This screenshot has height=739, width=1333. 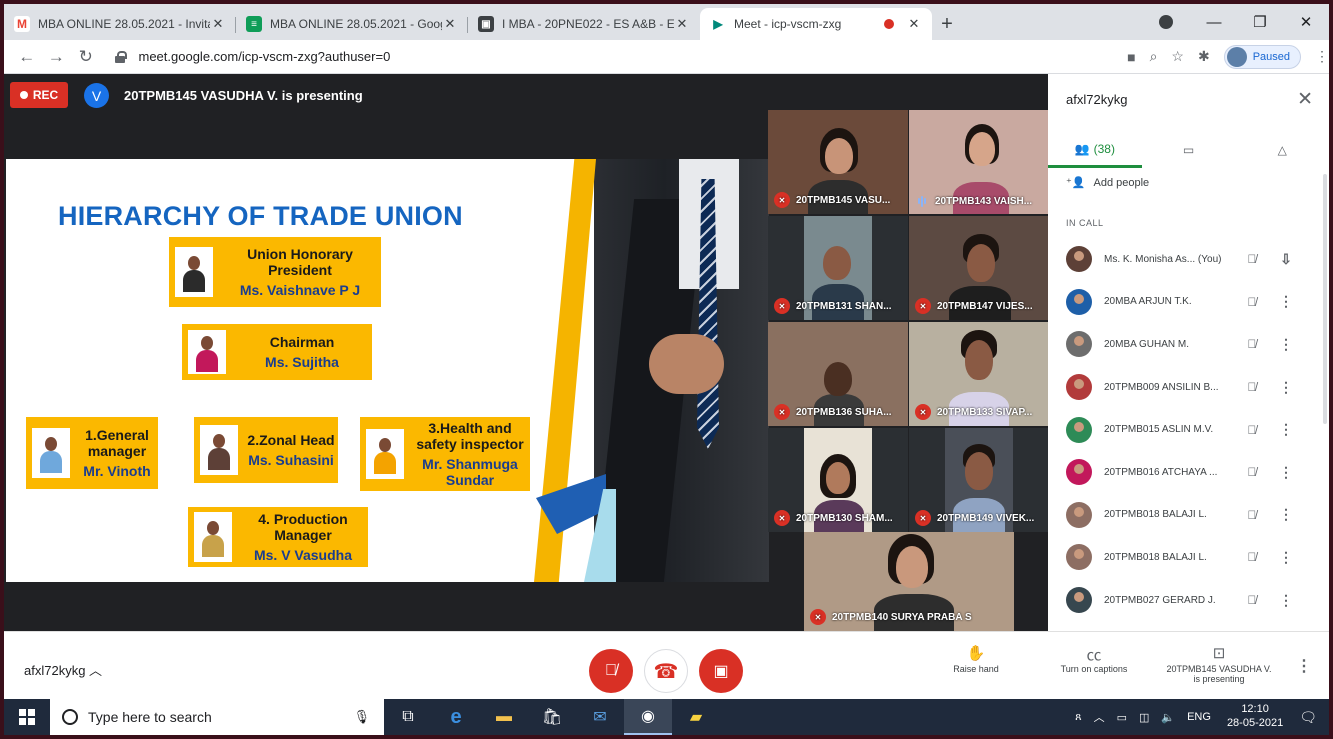 What do you see at coordinates (721, 671) in the screenshot?
I see `camera-toggle-button: ▣` at bounding box center [721, 671].